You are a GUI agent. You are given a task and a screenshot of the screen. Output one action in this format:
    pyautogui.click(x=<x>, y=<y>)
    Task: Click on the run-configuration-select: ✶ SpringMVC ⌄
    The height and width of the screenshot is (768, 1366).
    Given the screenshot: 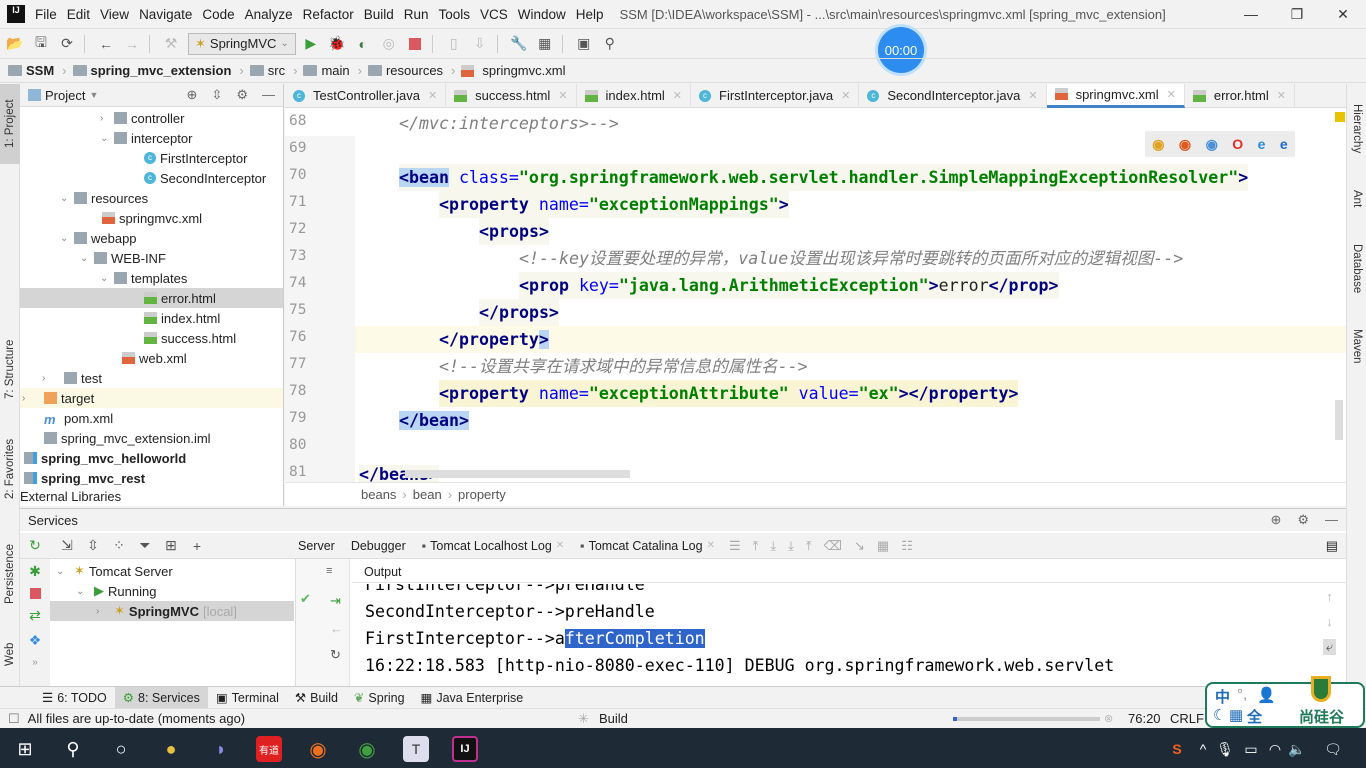 What is the action you would take?
    pyautogui.click(x=242, y=43)
    